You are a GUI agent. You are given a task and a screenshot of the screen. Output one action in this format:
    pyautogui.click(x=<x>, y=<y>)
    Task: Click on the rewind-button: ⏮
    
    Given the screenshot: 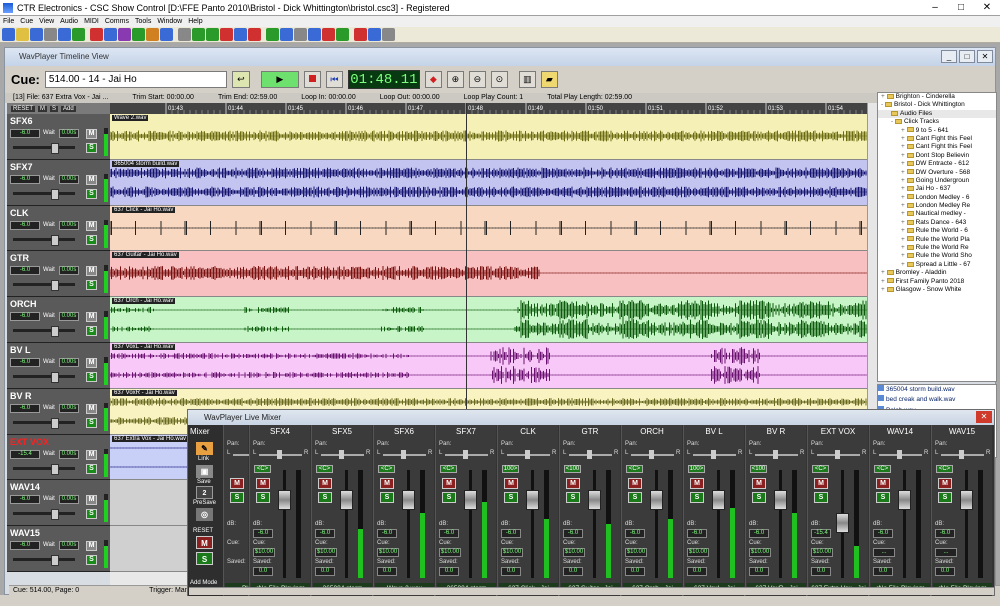 What is the action you would take?
    pyautogui.click(x=334, y=79)
    